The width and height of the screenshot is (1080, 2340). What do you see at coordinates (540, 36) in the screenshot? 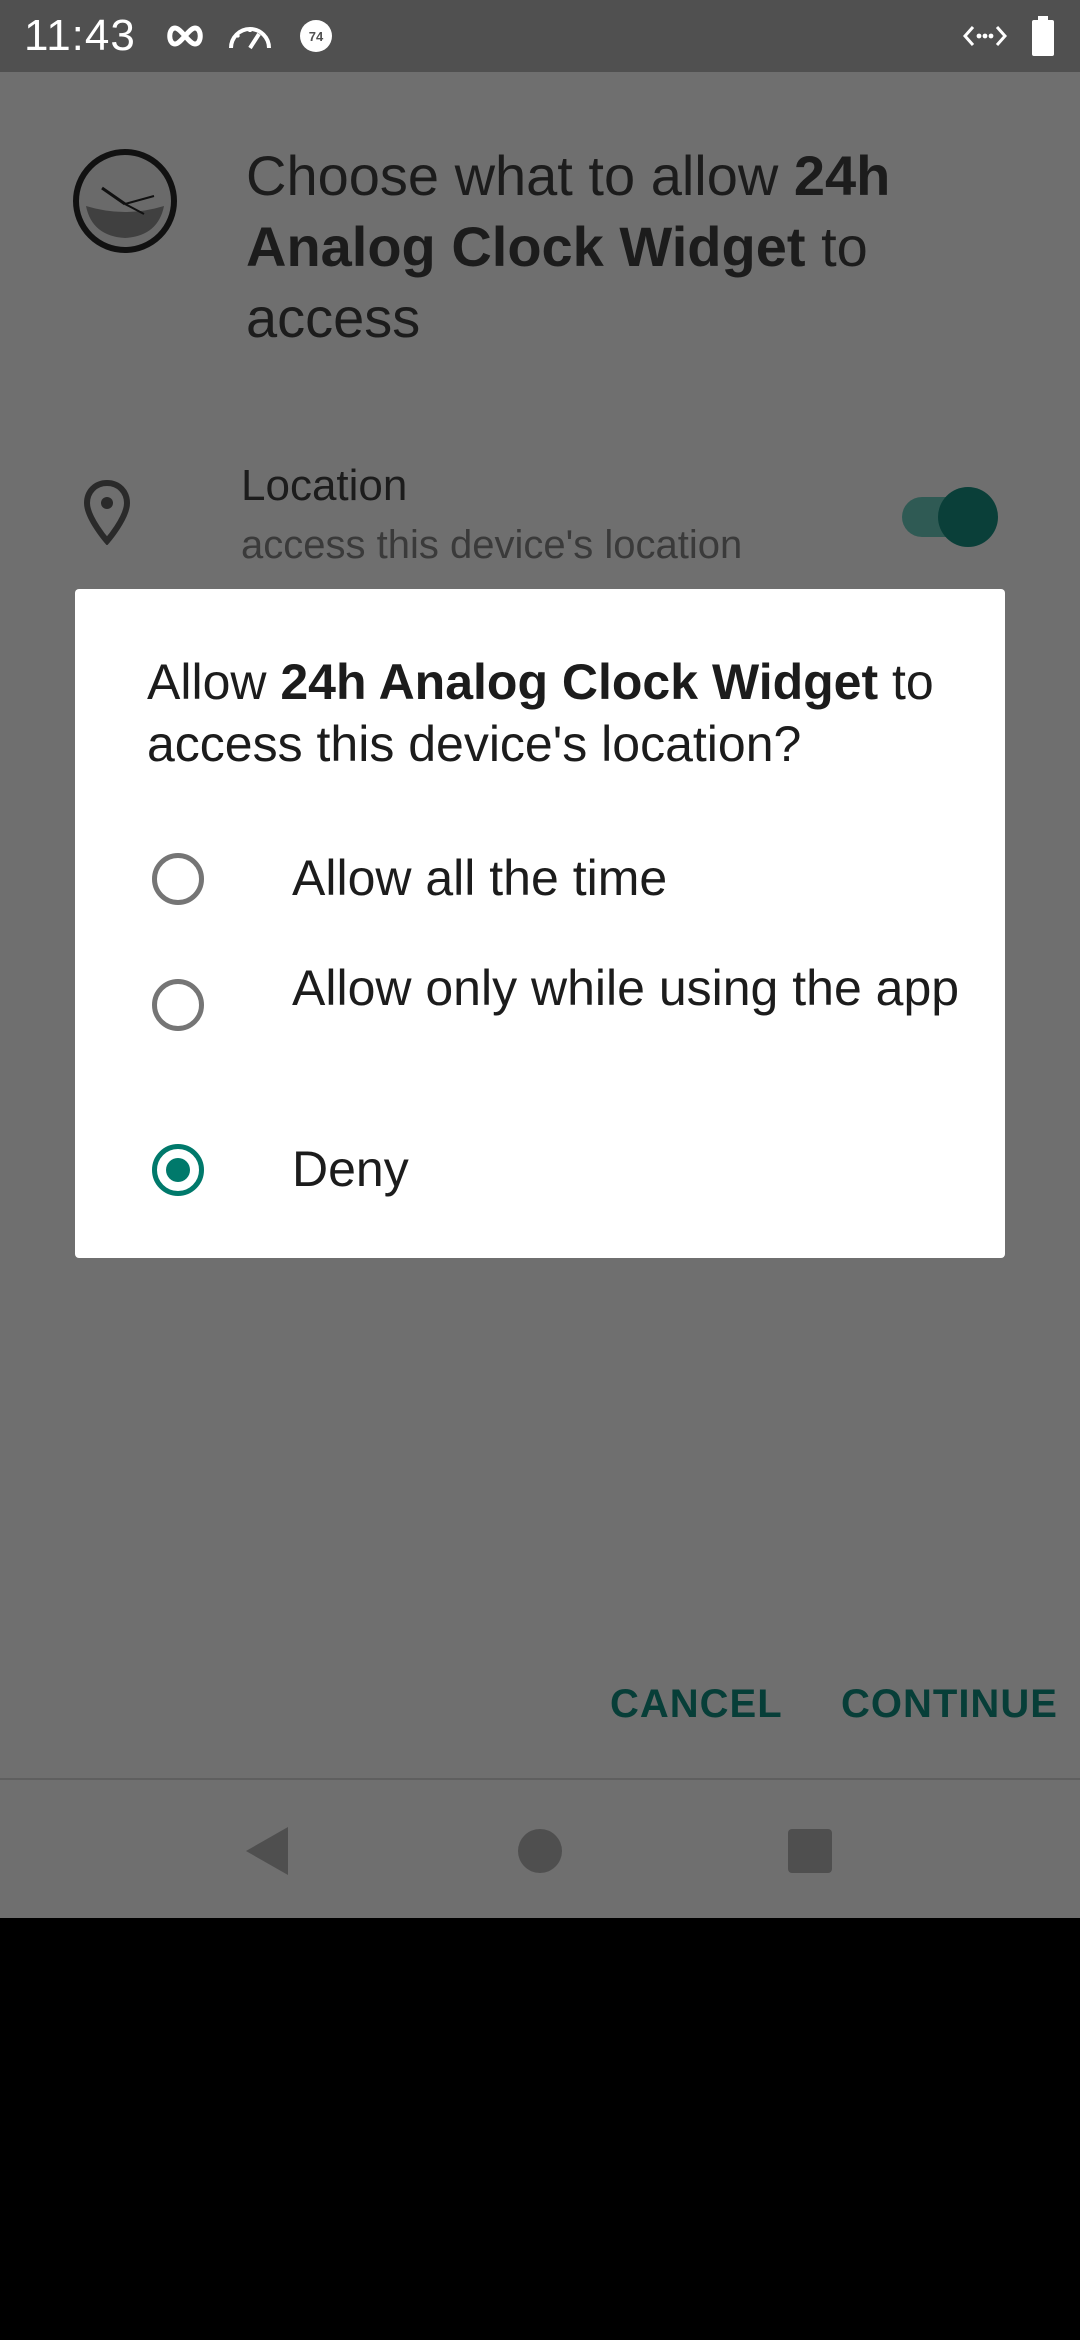
I see `status-bar: 11:43 74` at bounding box center [540, 36].